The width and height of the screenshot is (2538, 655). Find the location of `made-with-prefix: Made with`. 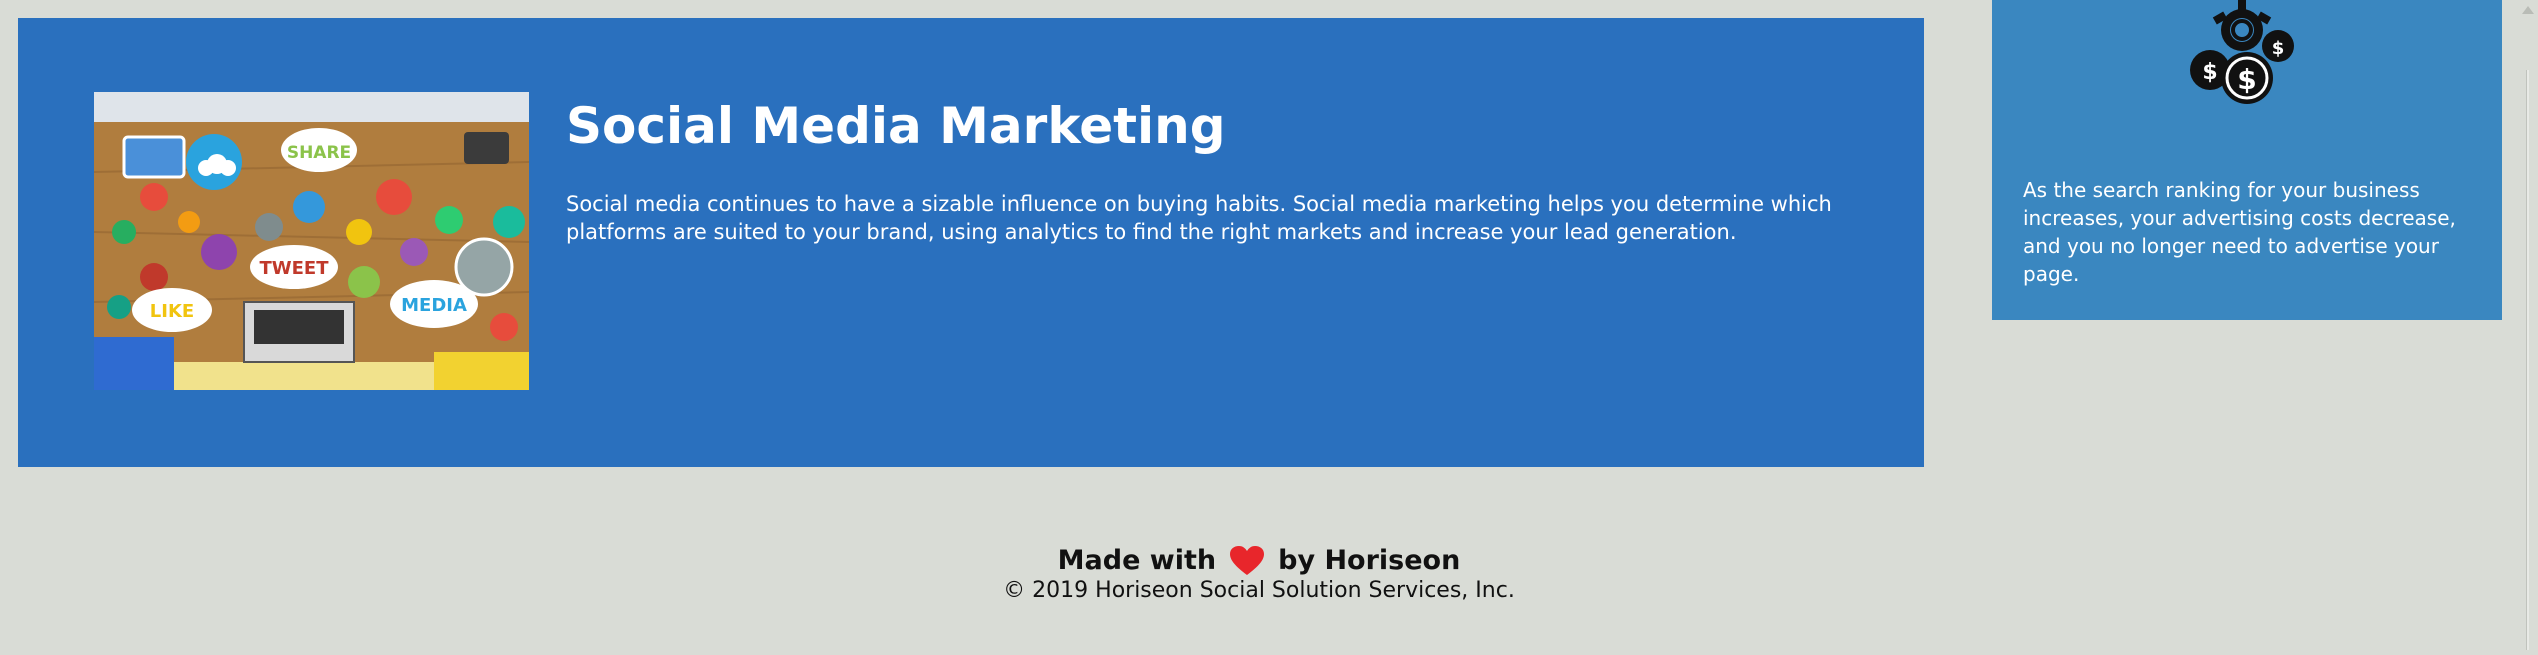

made-with-prefix: Made with is located at coordinates (1137, 560).